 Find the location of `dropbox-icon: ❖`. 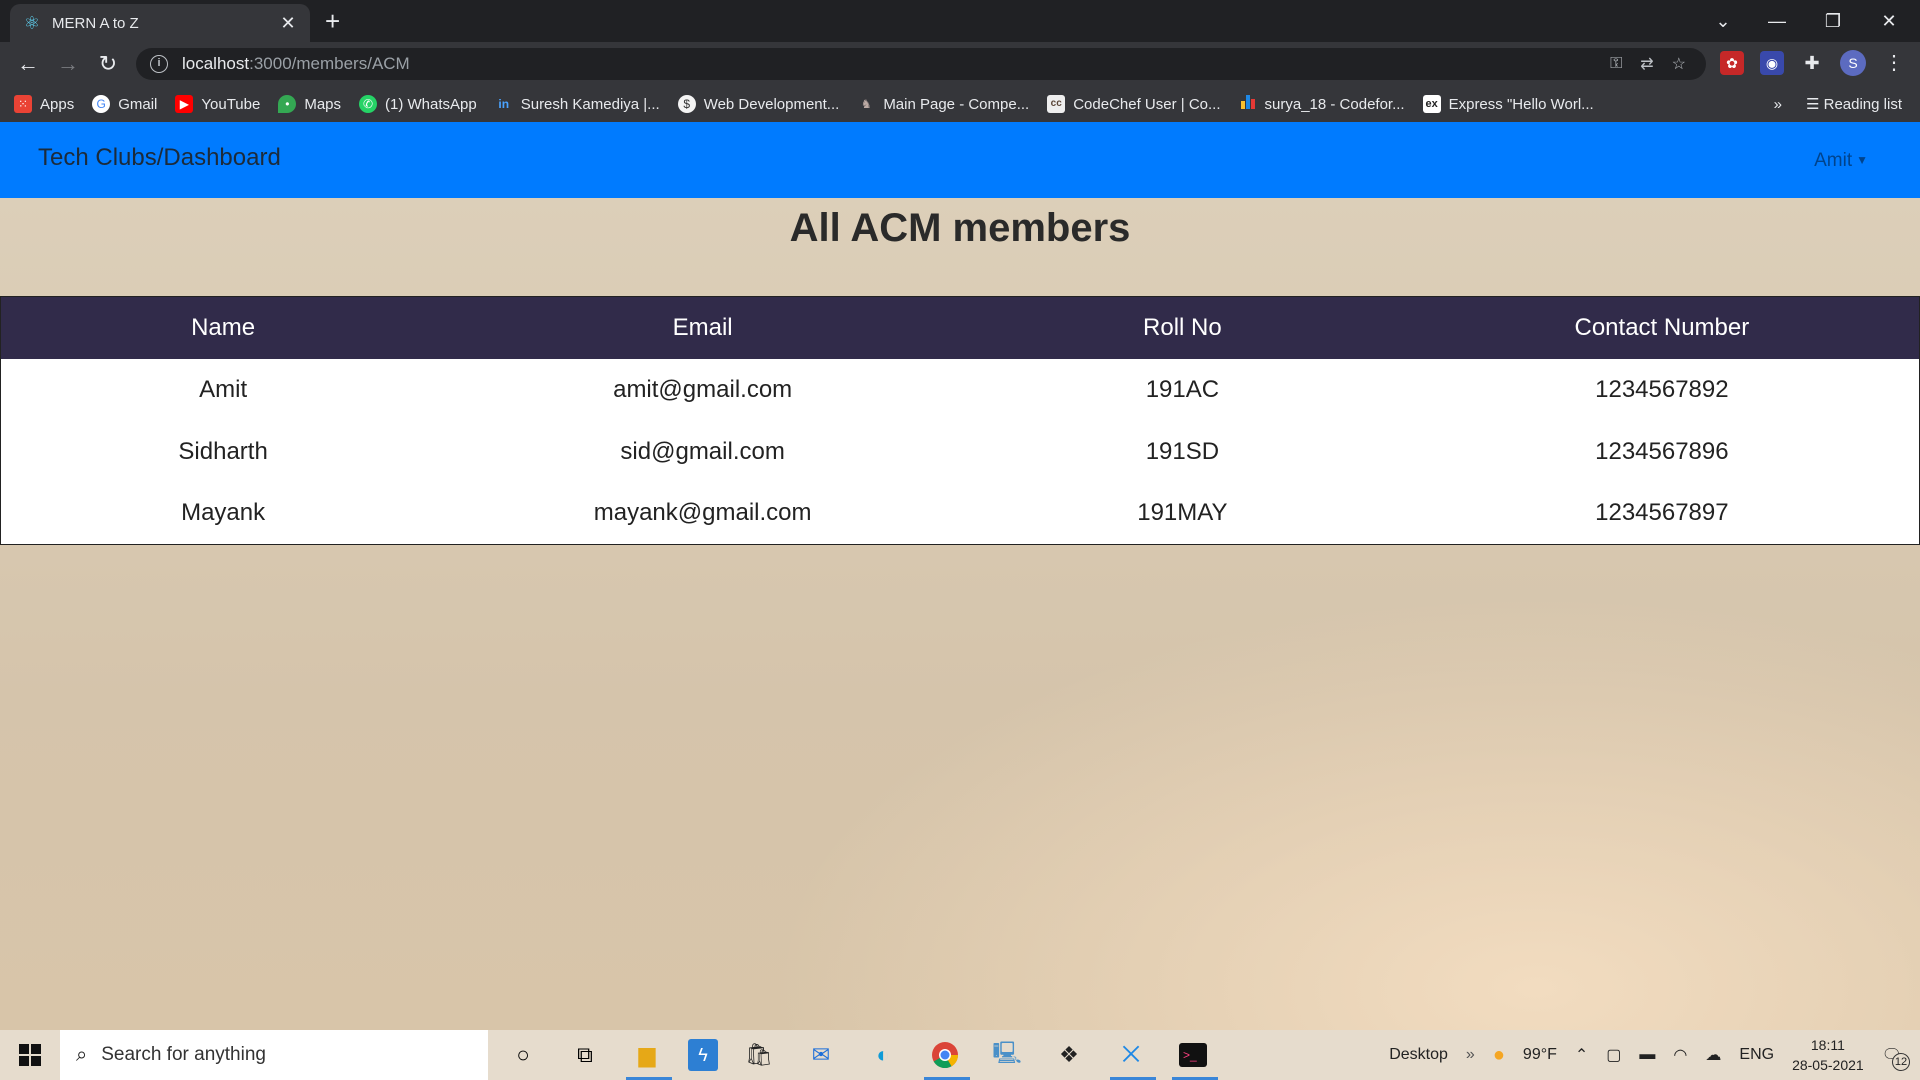

dropbox-icon: ❖ is located at coordinates (1069, 1055).